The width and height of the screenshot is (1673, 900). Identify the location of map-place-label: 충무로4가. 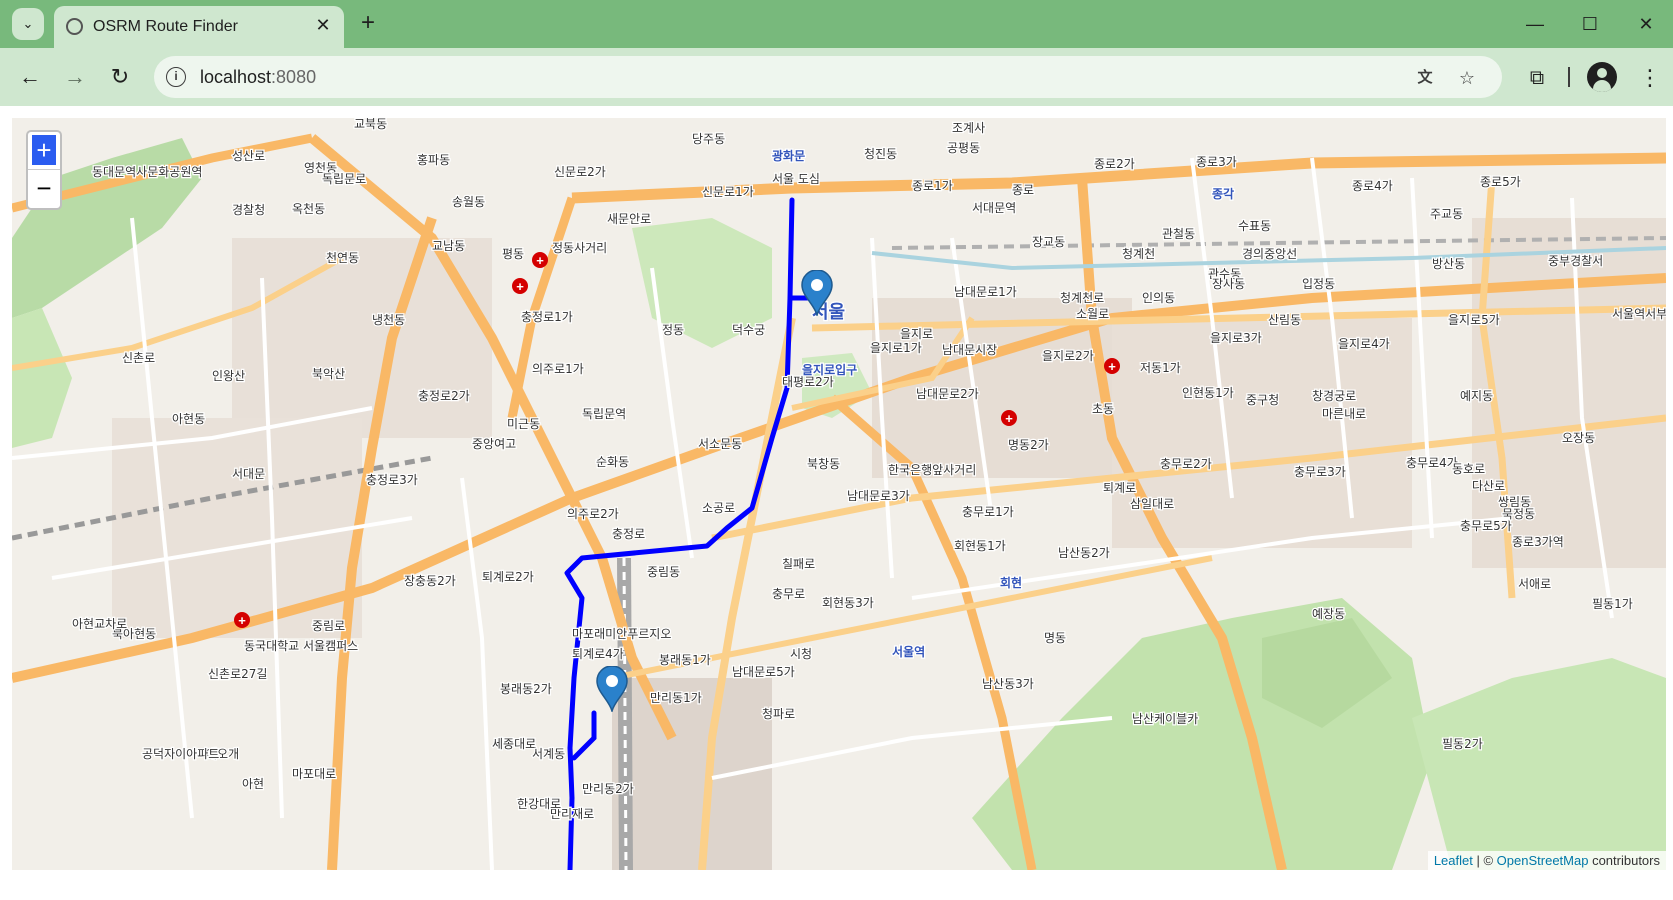
(1432, 463).